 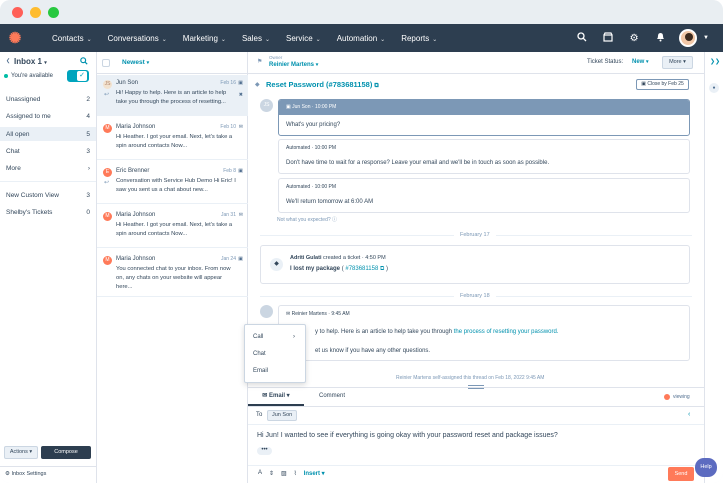 I want to click on ticket-link: #783681158, so click(x=361, y=269).